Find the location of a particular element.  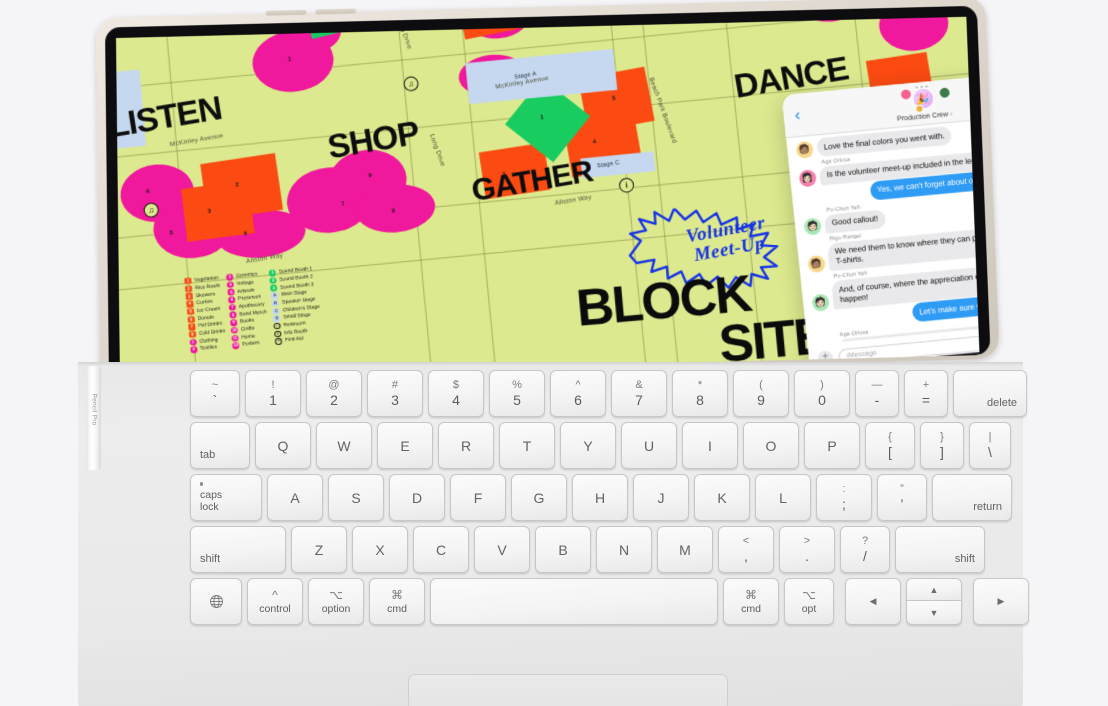

key-arrow-left: ◀ is located at coordinates (873, 601).